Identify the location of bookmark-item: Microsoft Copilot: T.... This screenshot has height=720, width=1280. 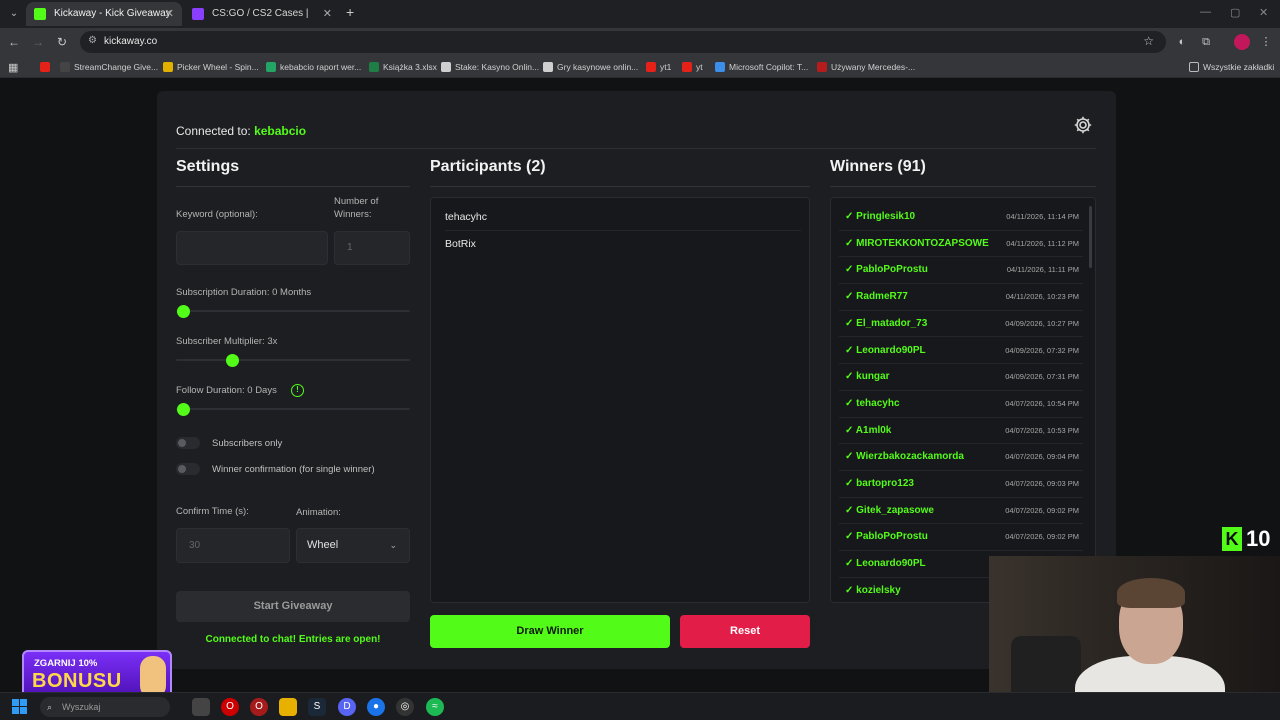
(761, 67).